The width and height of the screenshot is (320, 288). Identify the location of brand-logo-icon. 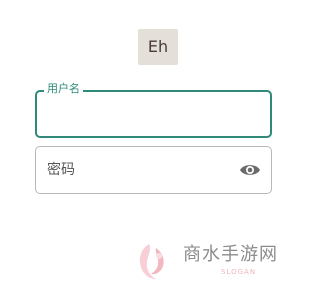
(155, 262).